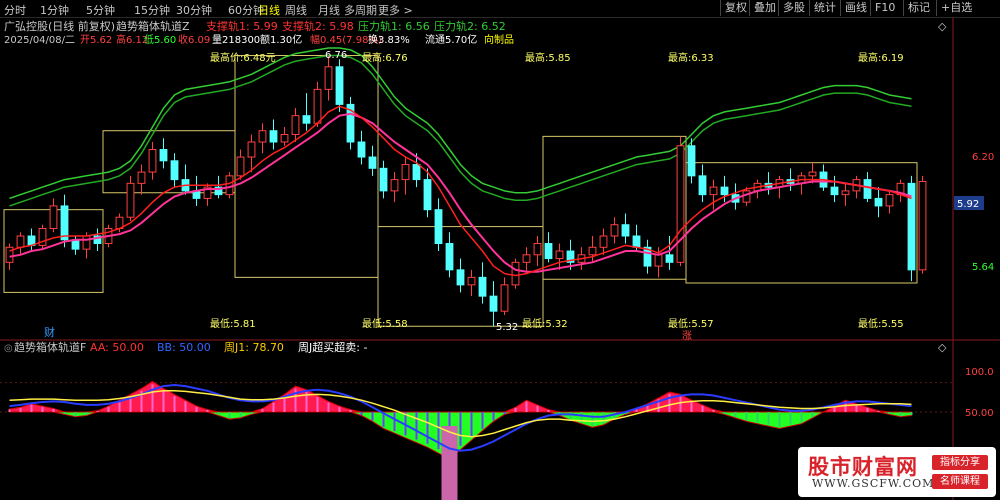  What do you see at coordinates (451, 39) in the screenshot?
I see `quote-float: 流通5.70亿` at bounding box center [451, 39].